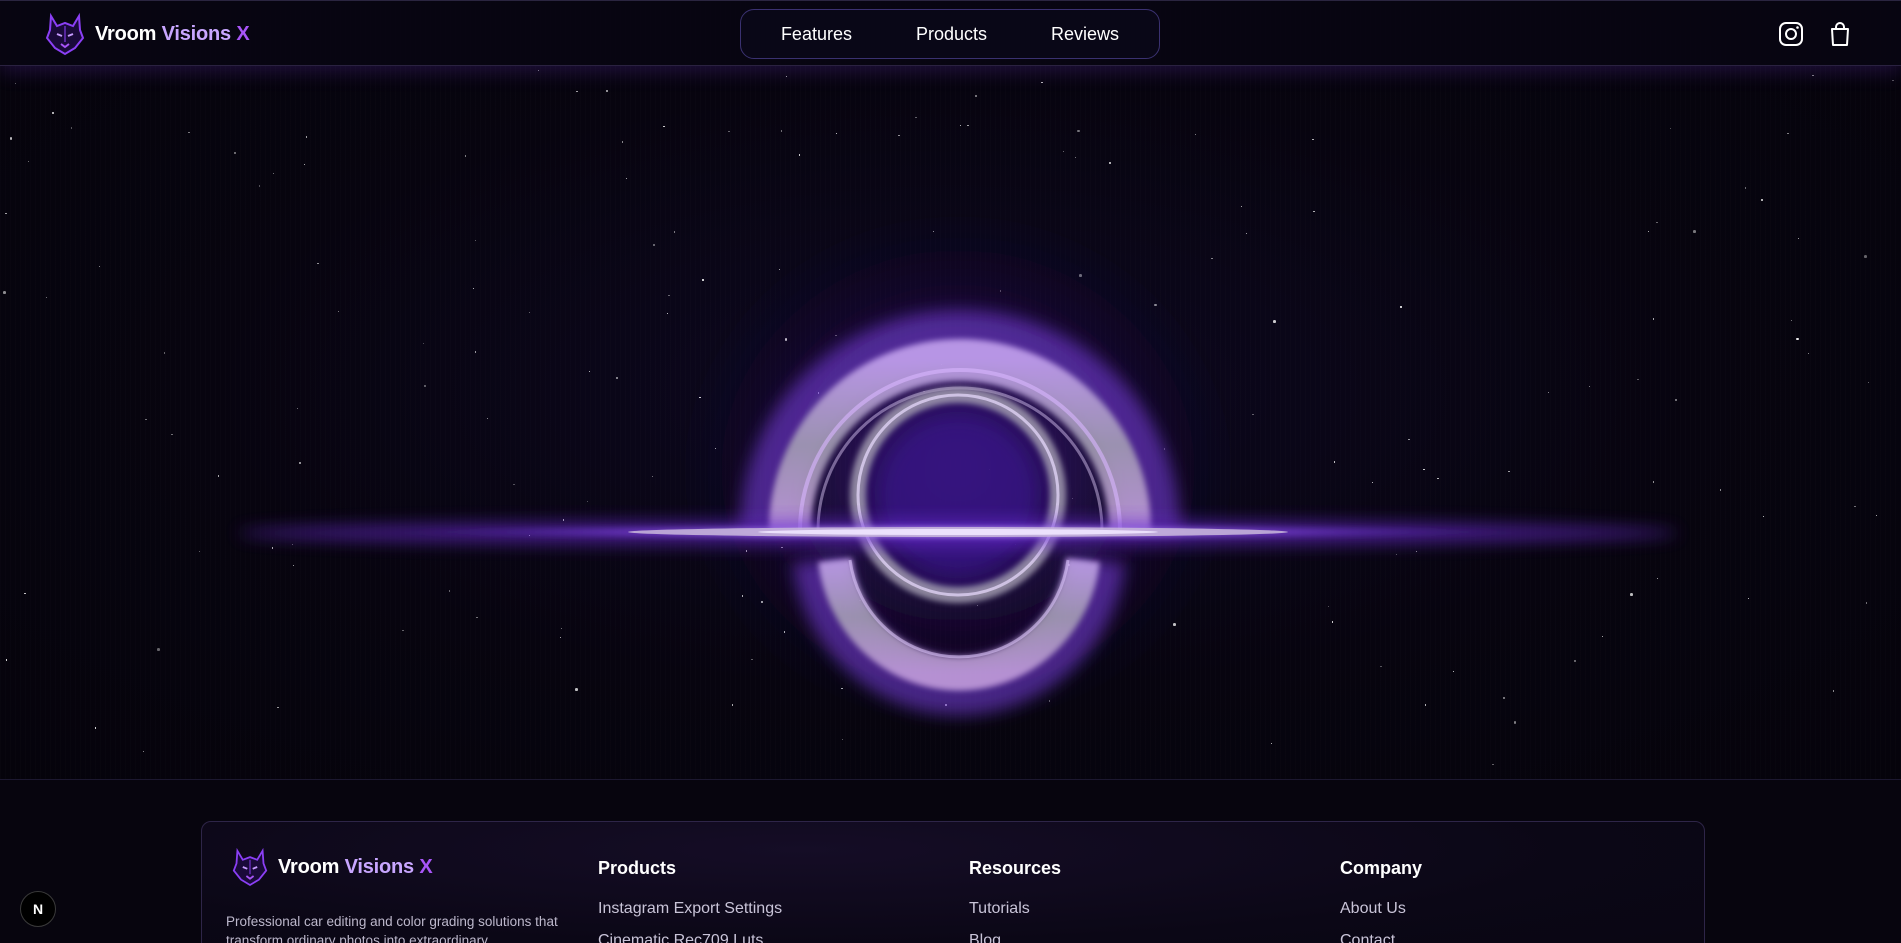  I want to click on dev-tools-badge: N, so click(38, 909).